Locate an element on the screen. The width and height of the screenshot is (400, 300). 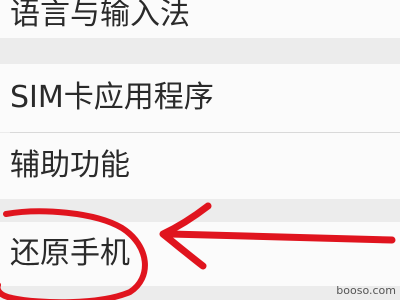
watermark: booso.com is located at coordinates (366, 290).